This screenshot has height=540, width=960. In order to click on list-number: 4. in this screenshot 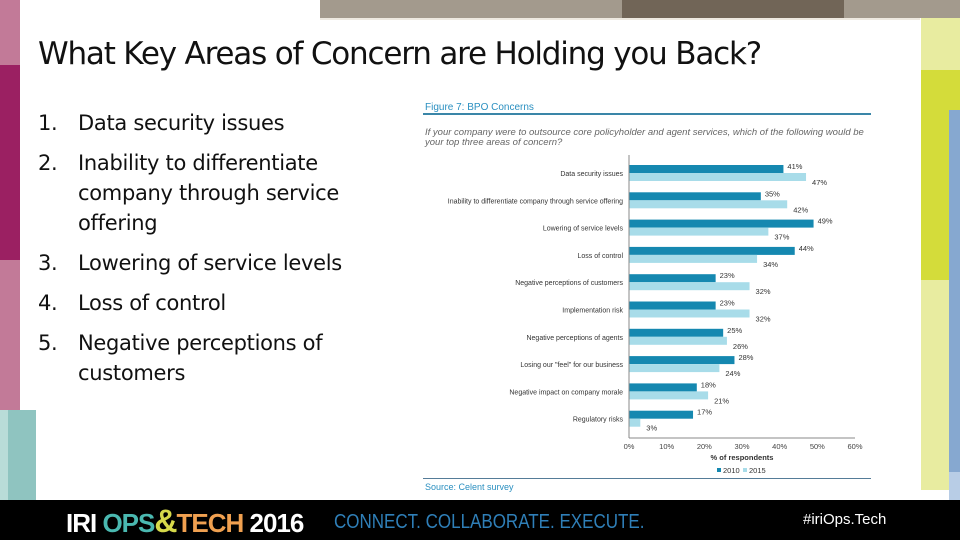, I will do `click(48, 303)`.